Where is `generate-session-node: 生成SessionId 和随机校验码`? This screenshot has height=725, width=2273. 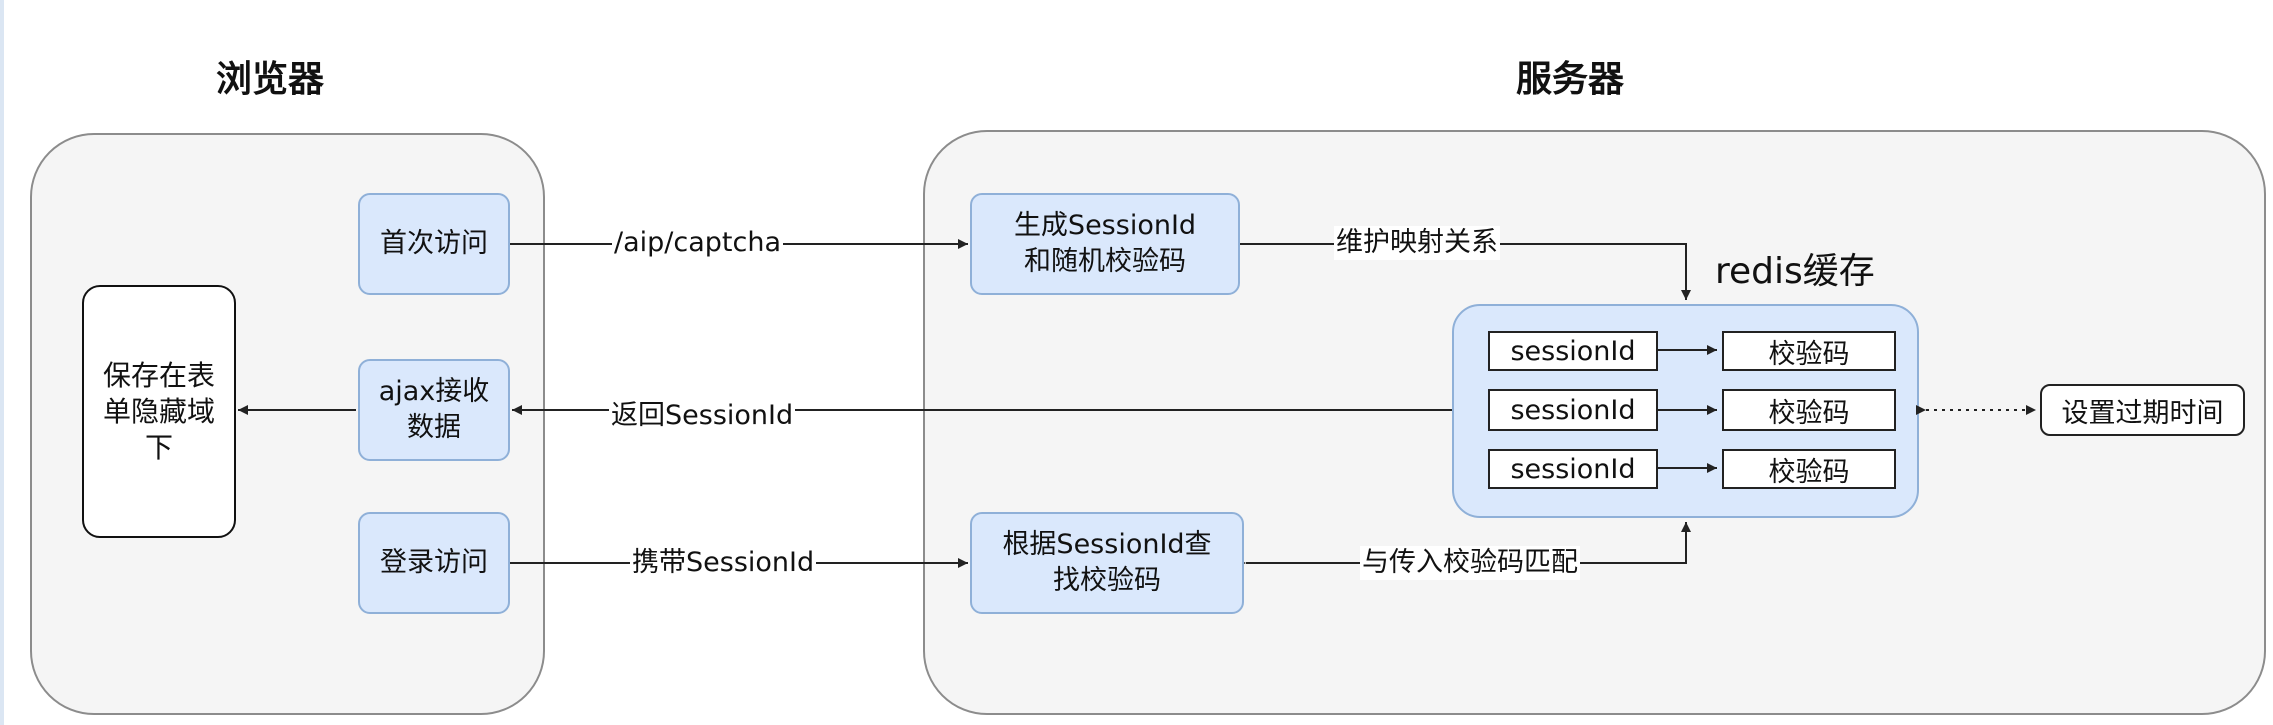
generate-session-node: 生成SessionId 和随机校验码 is located at coordinates (1105, 244).